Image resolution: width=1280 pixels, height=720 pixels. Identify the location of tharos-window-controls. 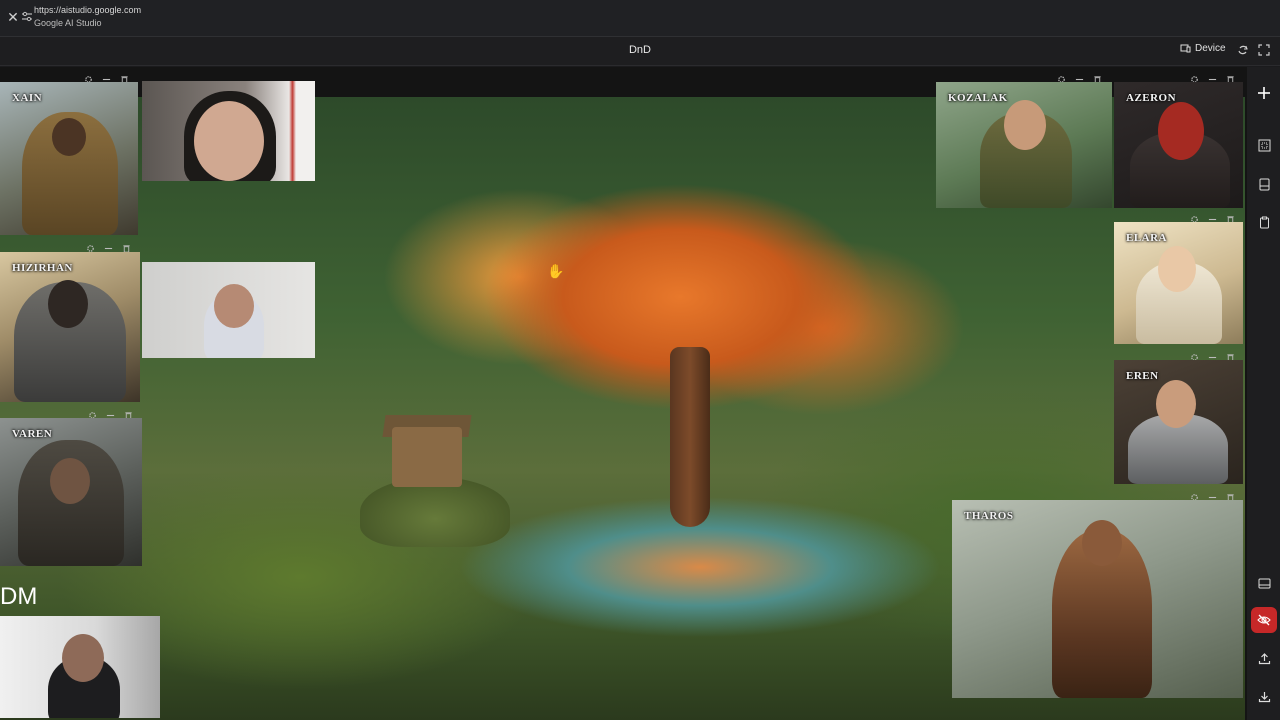
(1212, 494).